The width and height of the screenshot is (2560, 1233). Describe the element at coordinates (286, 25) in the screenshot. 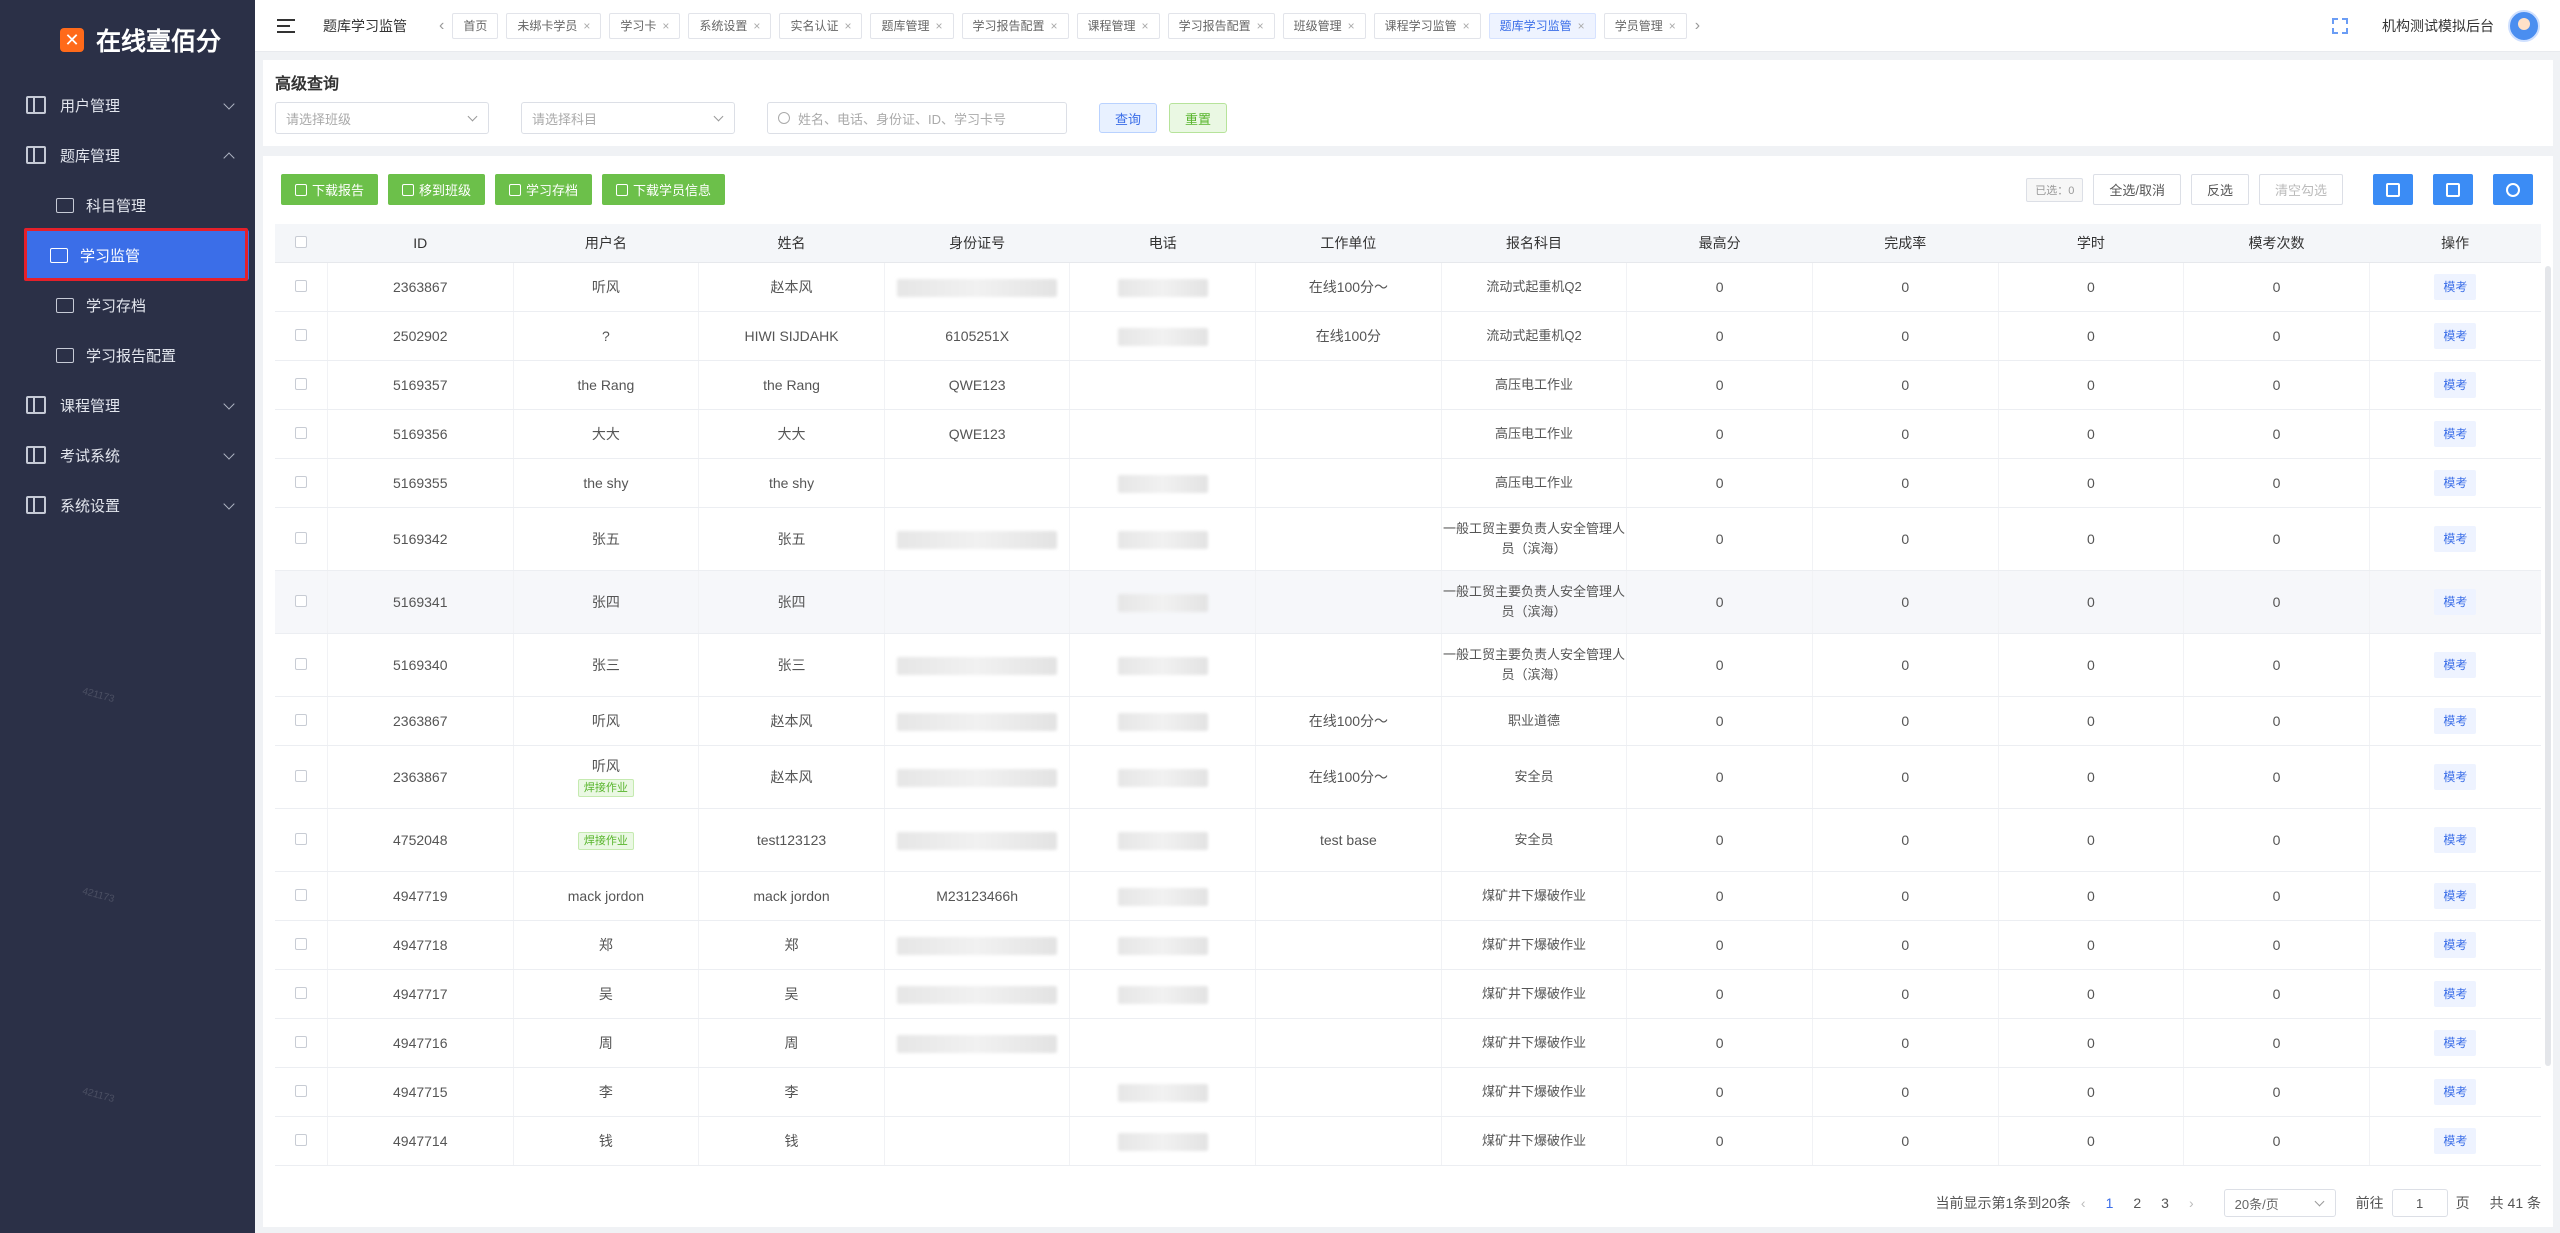

I see `menu-toggle-icon` at that location.